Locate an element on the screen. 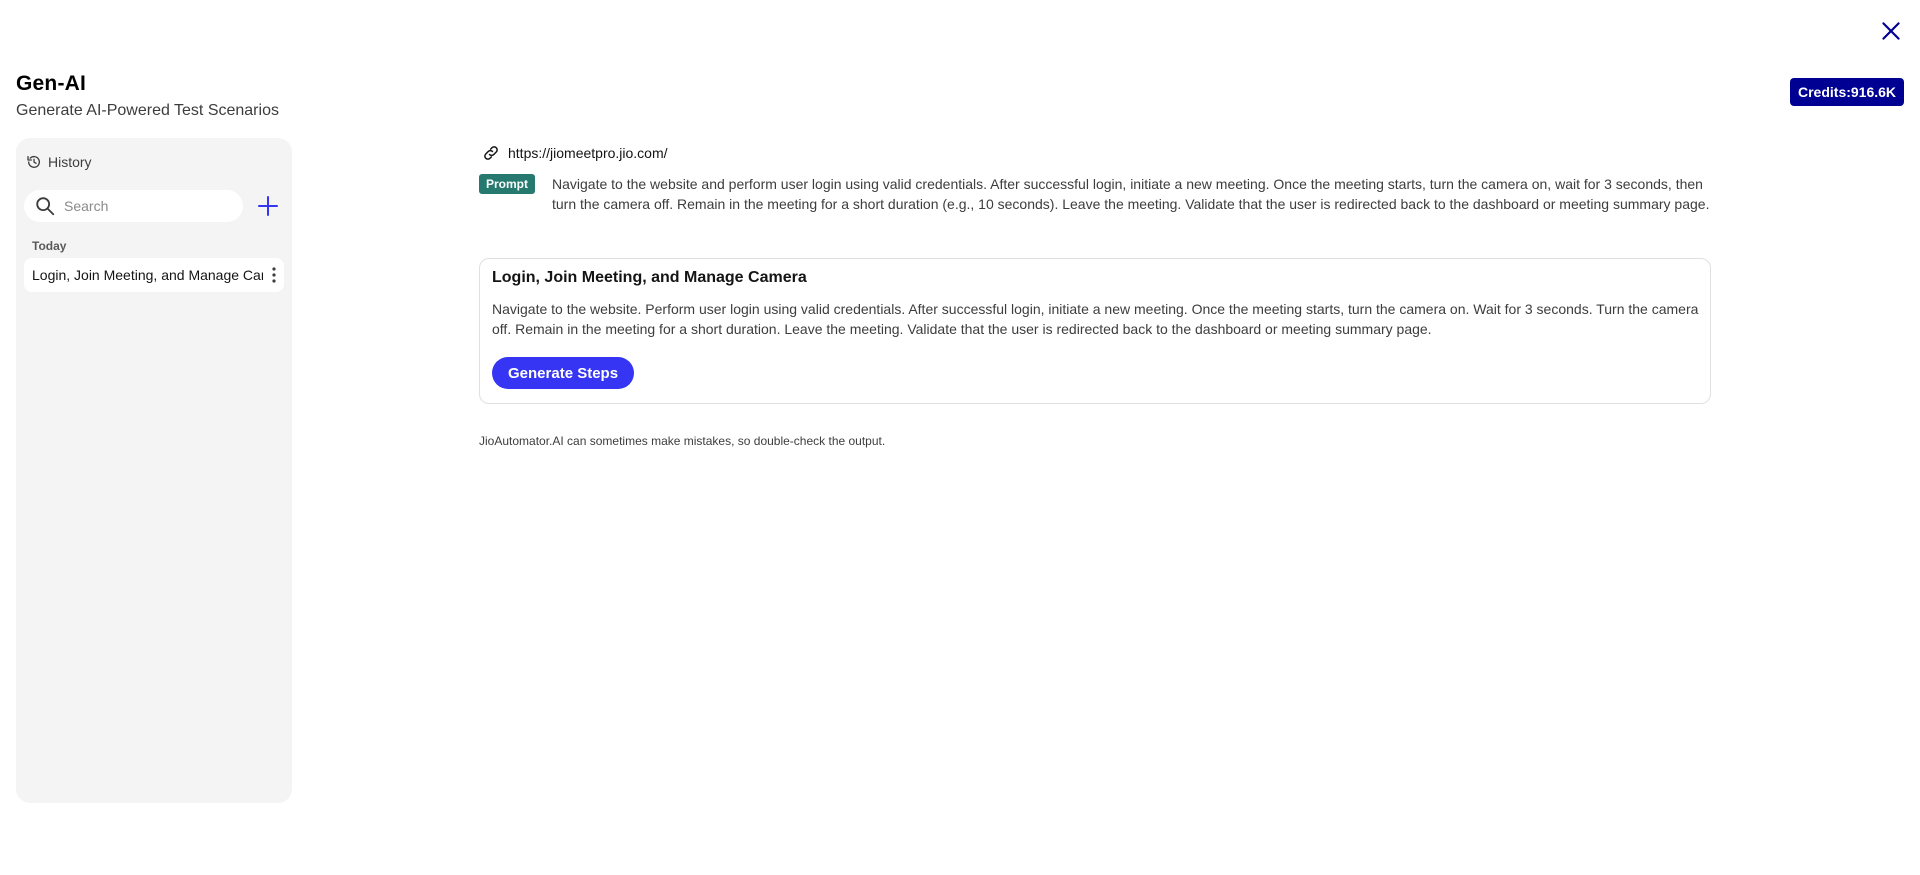 Image resolution: width=1920 pixels, height=875 pixels. close-icon is located at coordinates (1891, 31).